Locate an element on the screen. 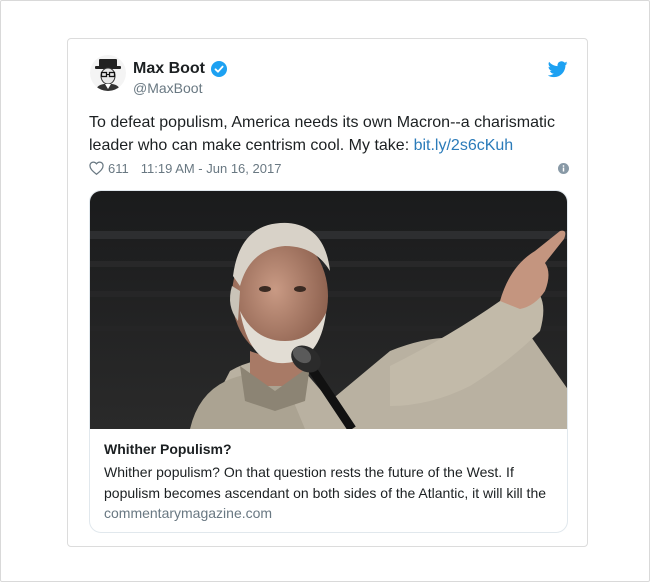 Image resolution: width=650 pixels, height=582 pixels. card-domain: commentarymagazine.com is located at coordinates (188, 513).